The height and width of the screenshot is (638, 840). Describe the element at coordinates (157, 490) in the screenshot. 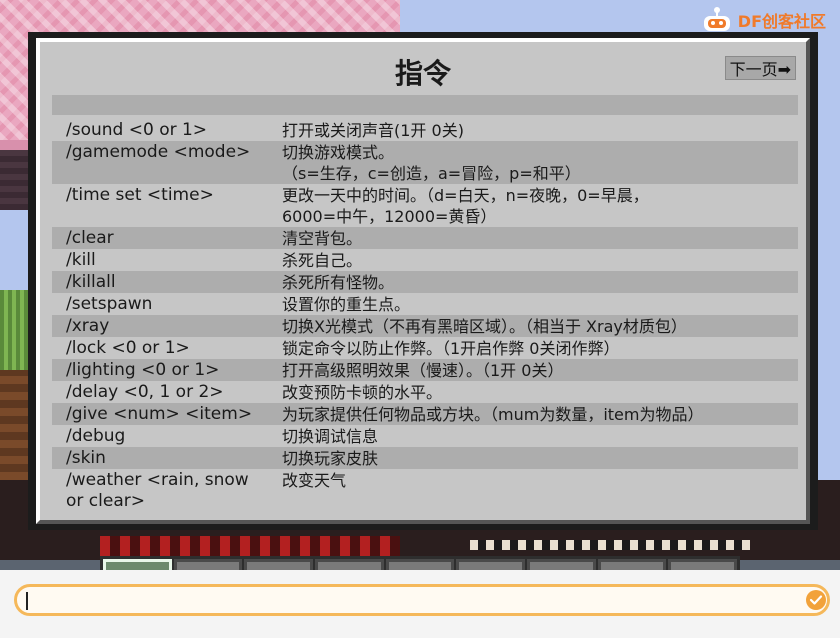

I see `command-name: /weather <rain, snow or clear>` at that location.